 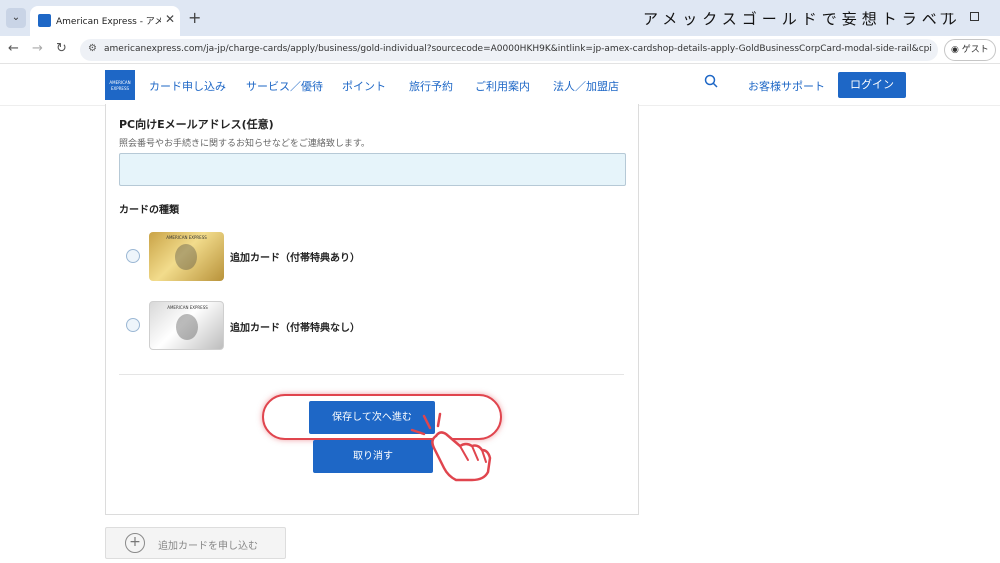 What do you see at coordinates (244, 144) in the screenshot?
I see `email-field-help: 照会番号やお手続きに関するお知らせなどをご連絡致します。` at bounding box center [244, 144].